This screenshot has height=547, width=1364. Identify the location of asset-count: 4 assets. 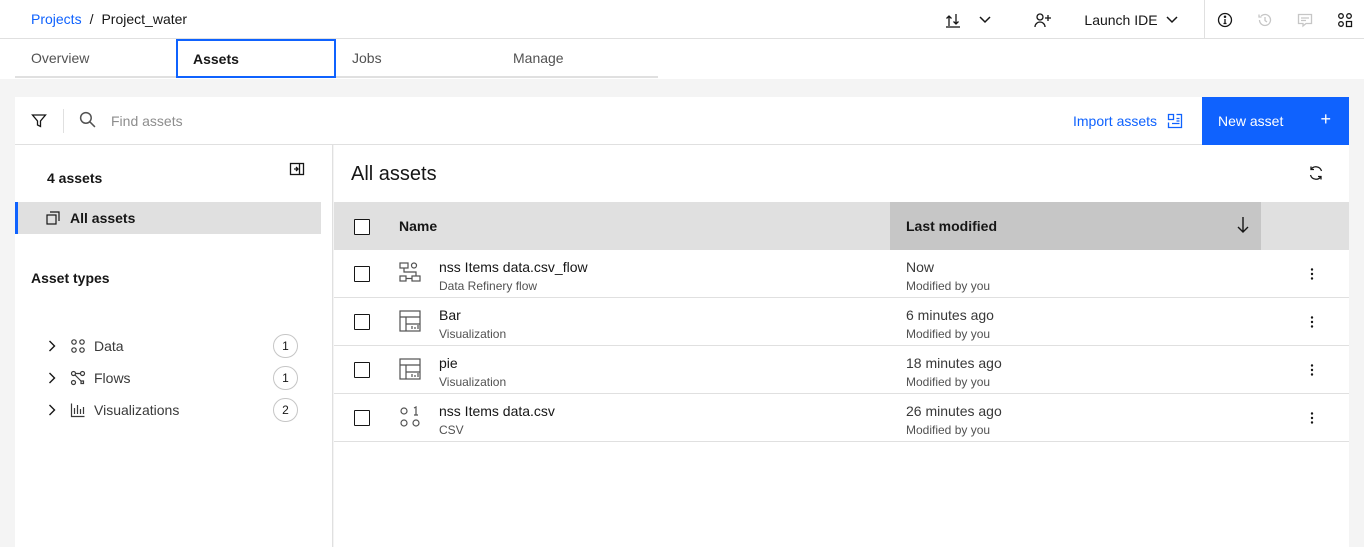
(75, 178).